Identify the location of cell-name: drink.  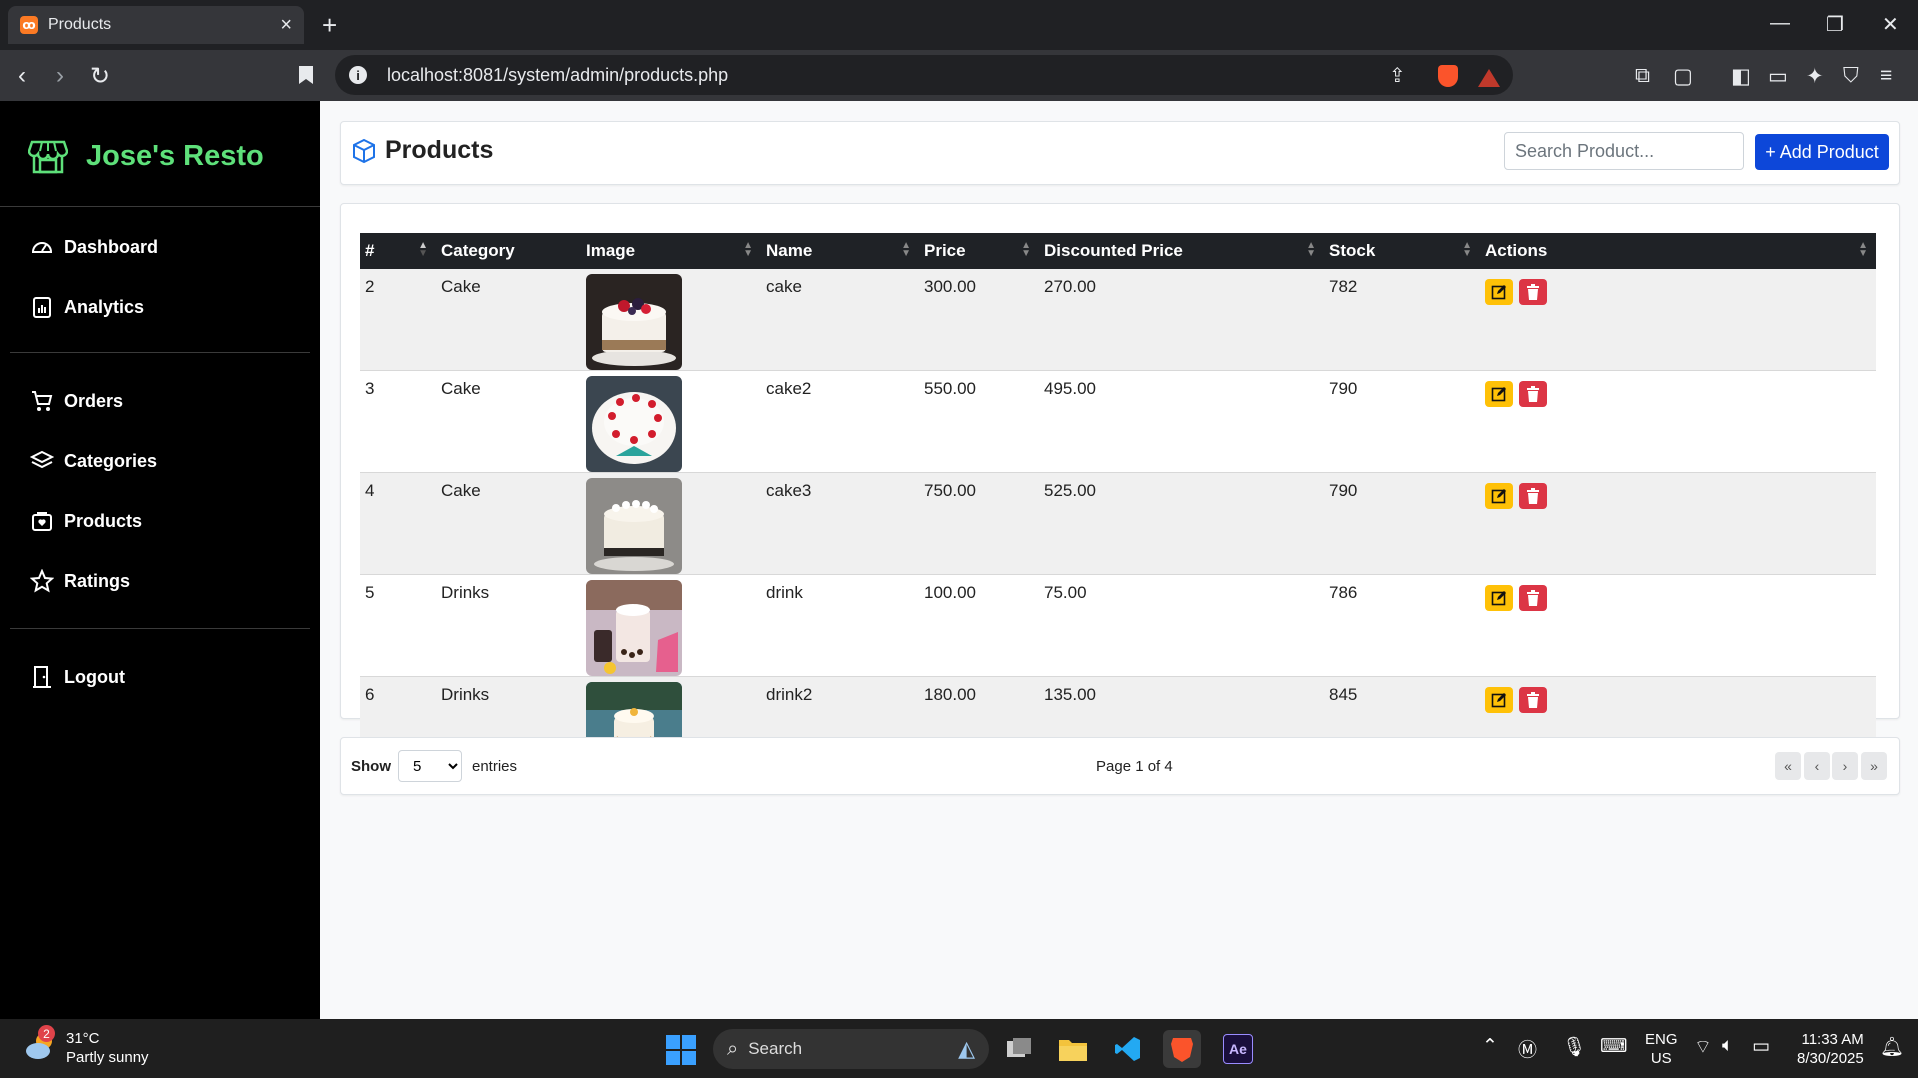
(840, 625).